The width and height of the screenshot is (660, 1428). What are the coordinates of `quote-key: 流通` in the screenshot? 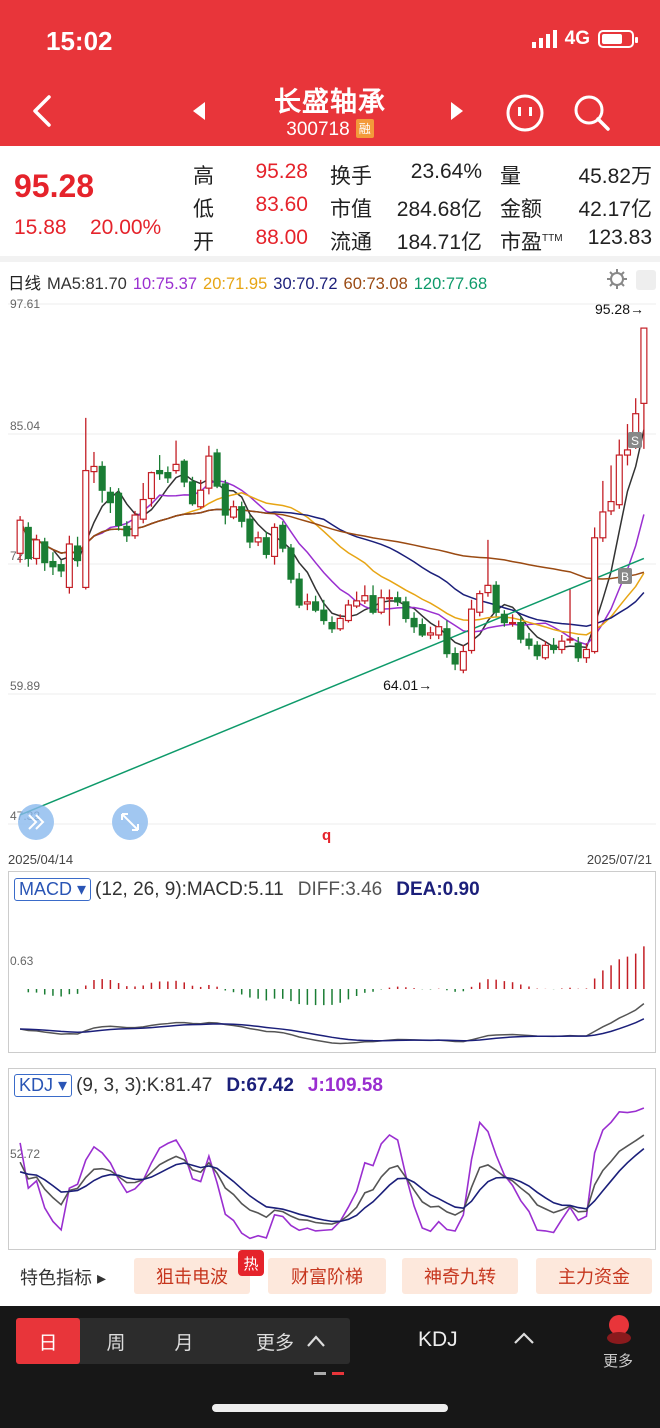 It's located at (351, 242).